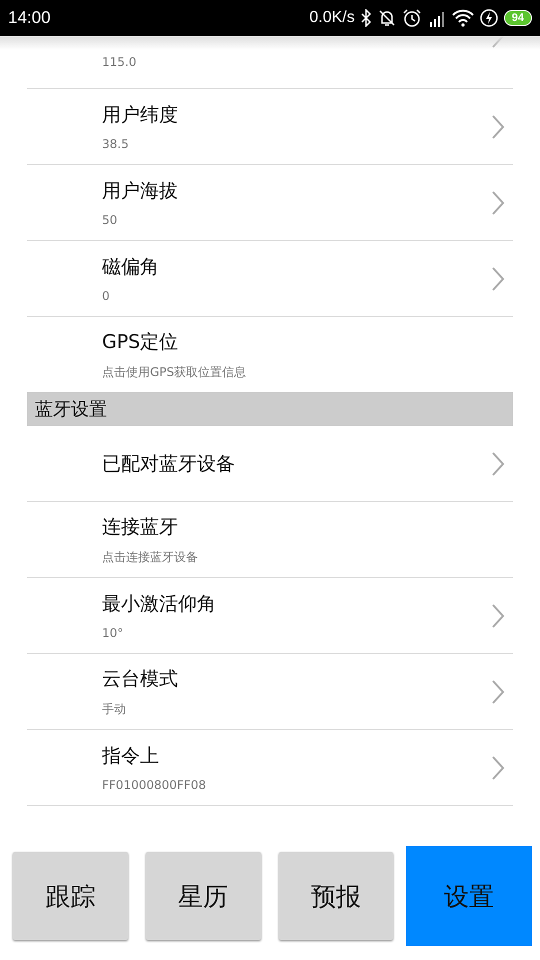 This screenshot has width=540, height=960. I want to click on network-speed: 0.0K/s, so click(332, 18).